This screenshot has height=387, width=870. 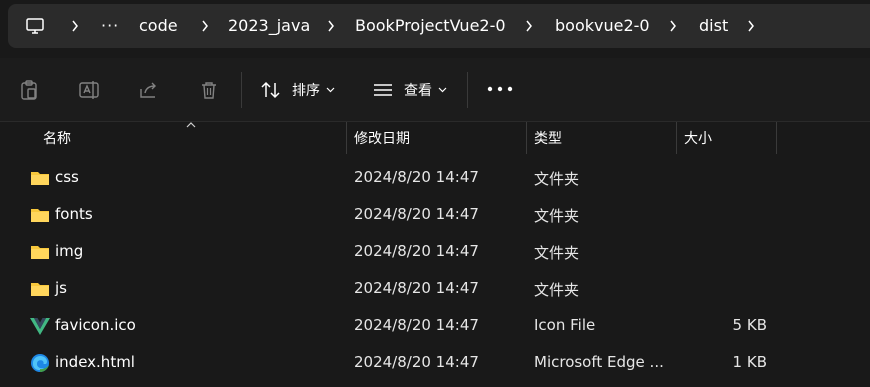 I want to click on computer-icon, so click(x=35, y=26).